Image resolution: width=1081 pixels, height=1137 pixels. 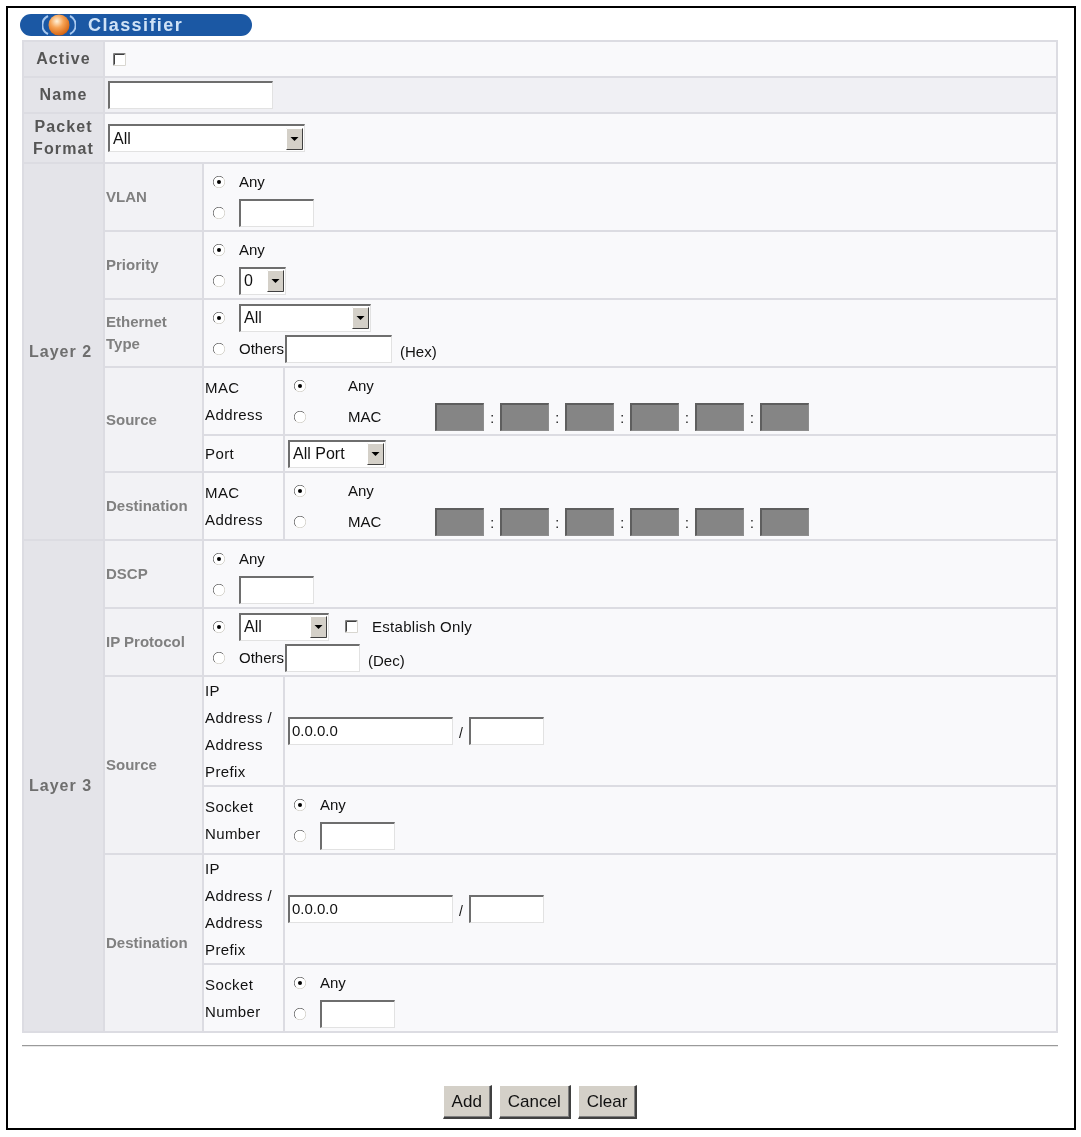 I want to click on group-label: Priority, so click(x=153, y=265).